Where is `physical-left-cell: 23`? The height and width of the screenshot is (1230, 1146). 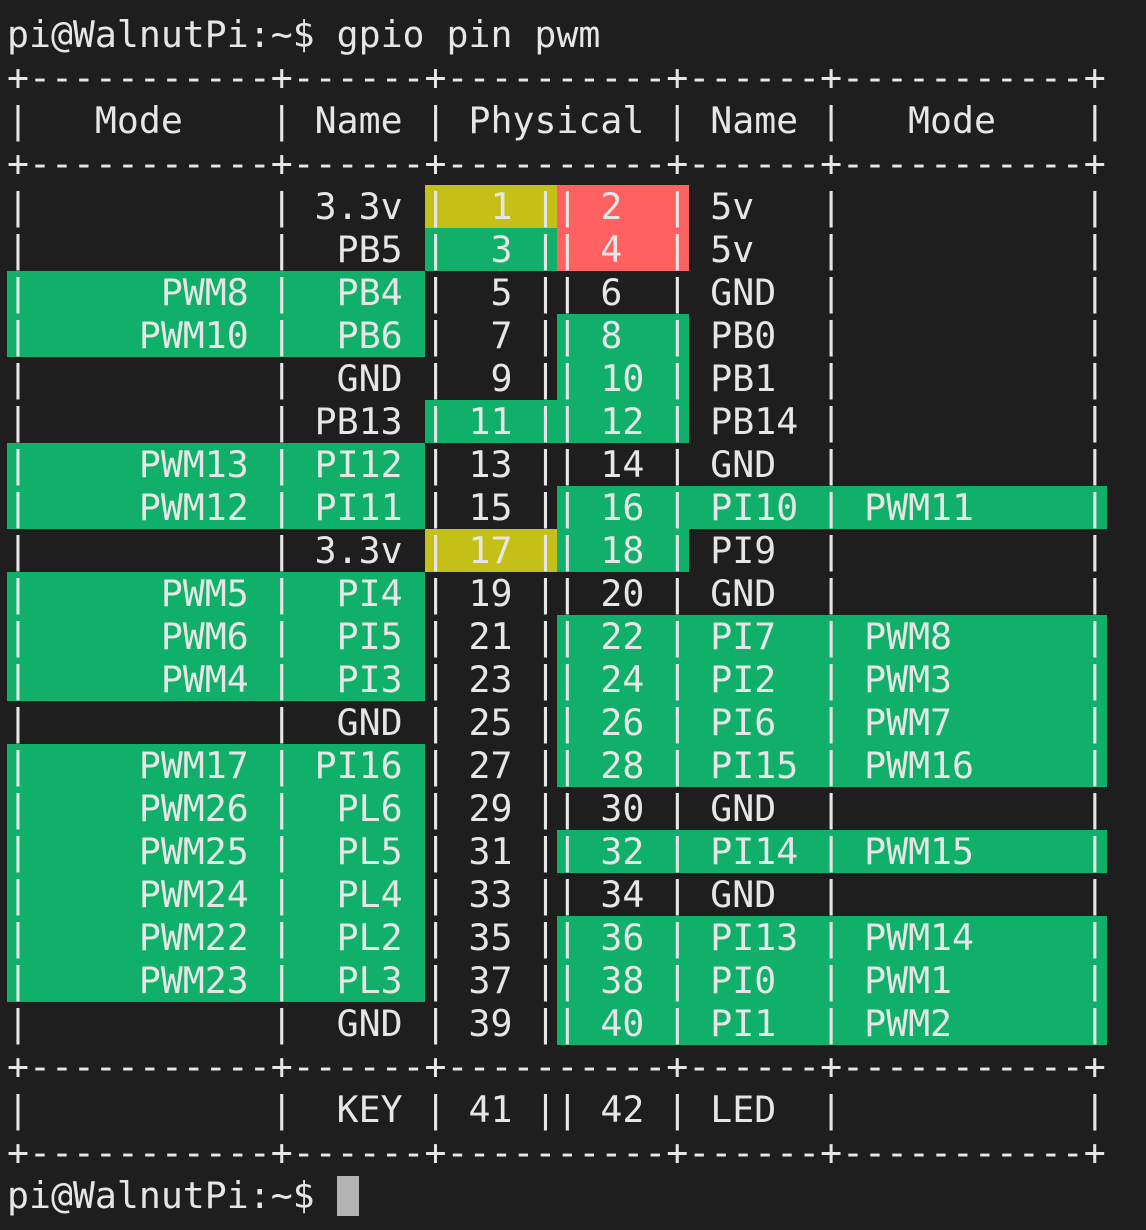 physical-left-cell: 23 is located at coordinates (490, 679).